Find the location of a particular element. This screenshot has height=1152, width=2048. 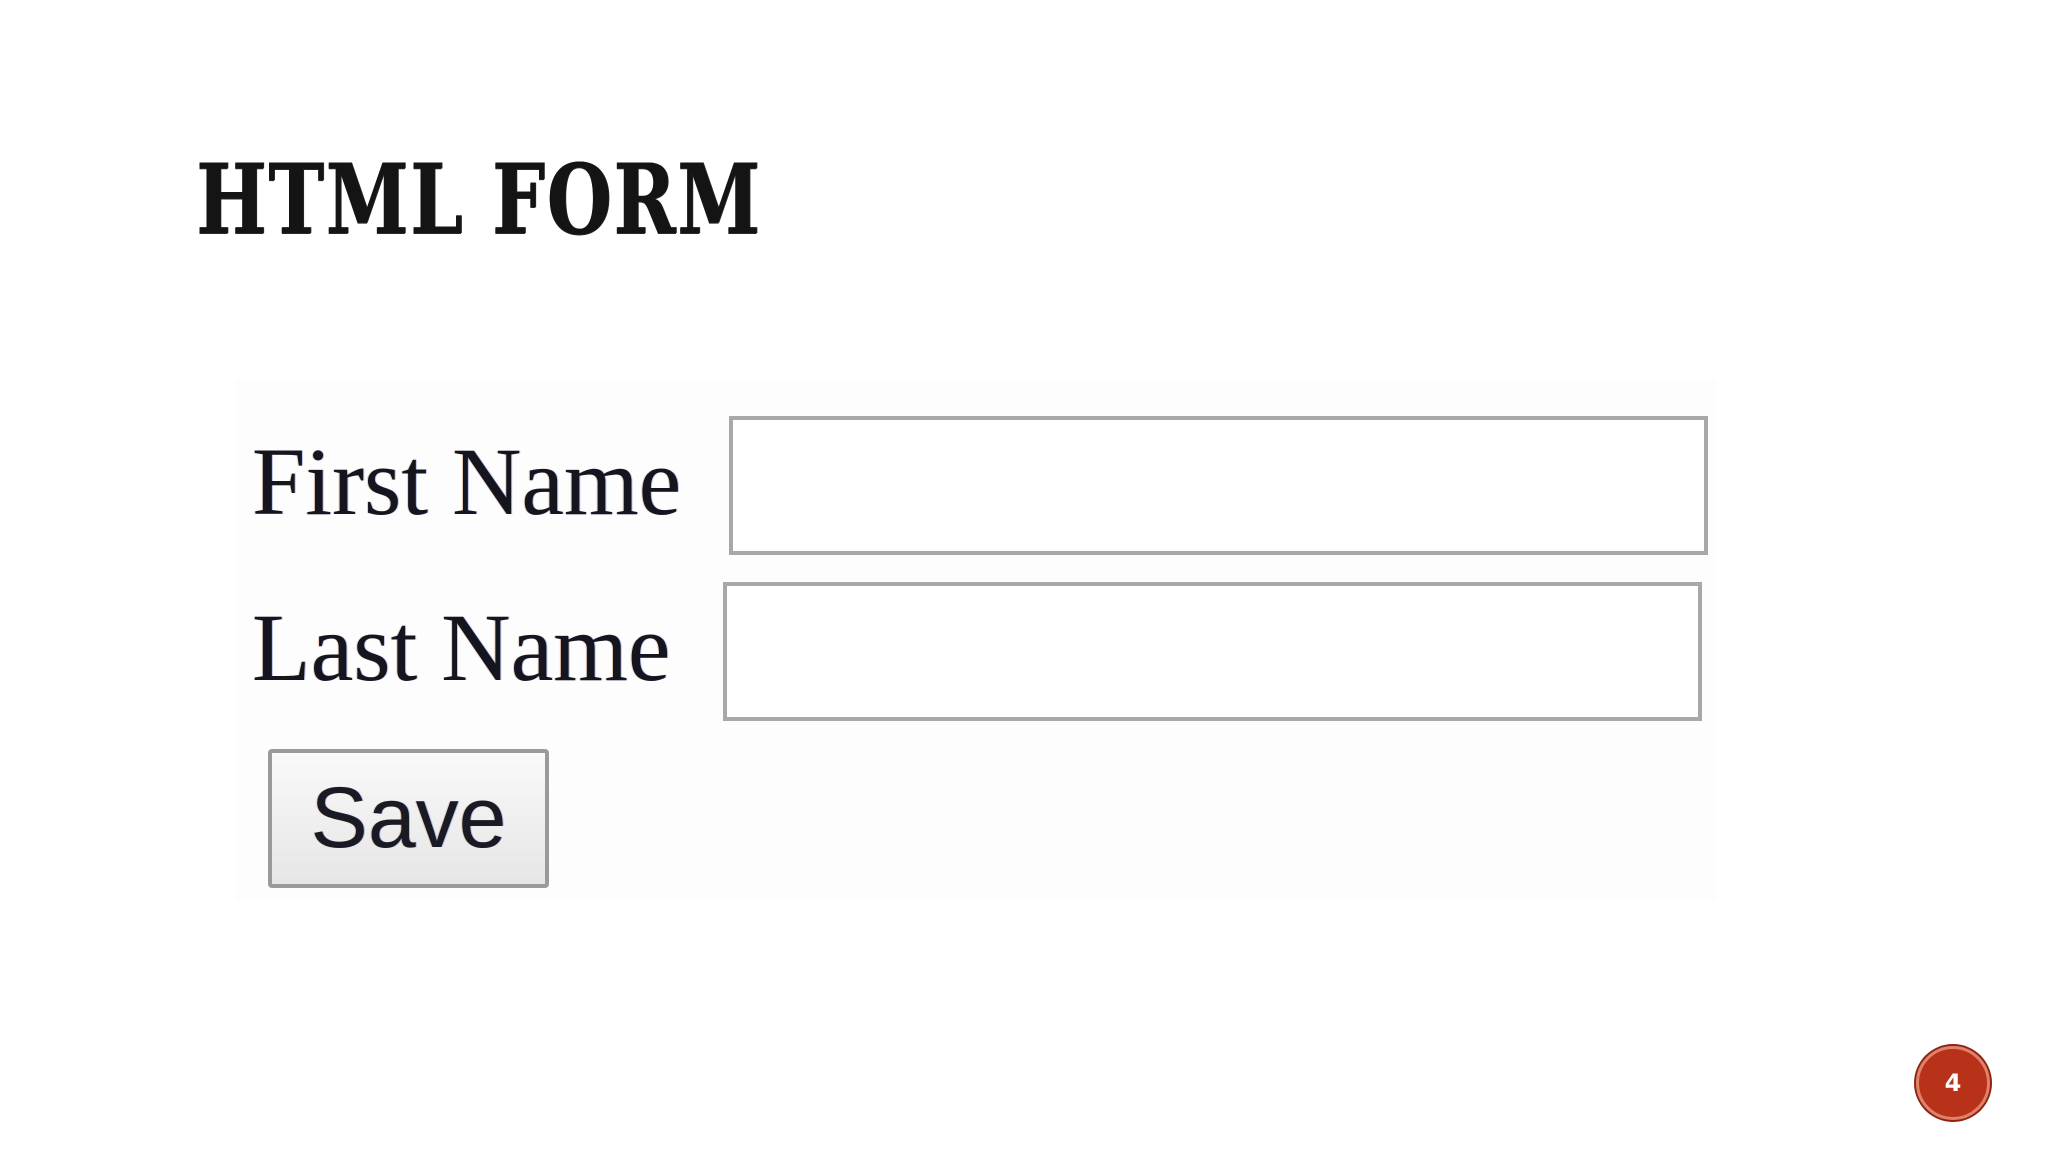

last-name-label: Last Name is located at coordinates (461, 647).